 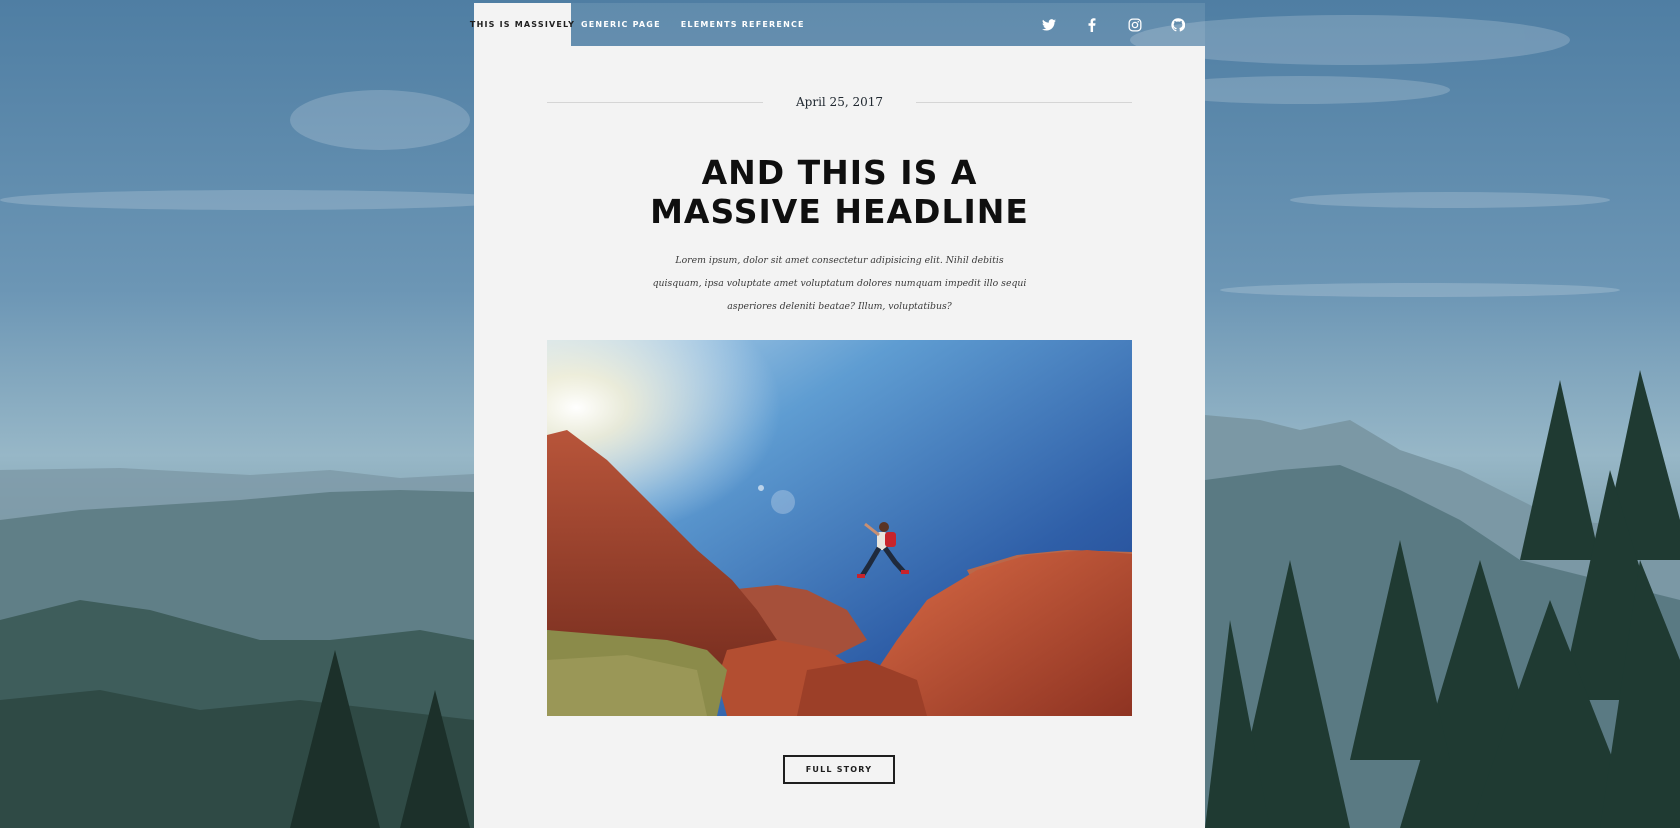 What do you see at coordinates (621, 24) in the screenshot?
I see `nav-link-generic-page: GENERIC PAGE` at bounding box center [621, 24].